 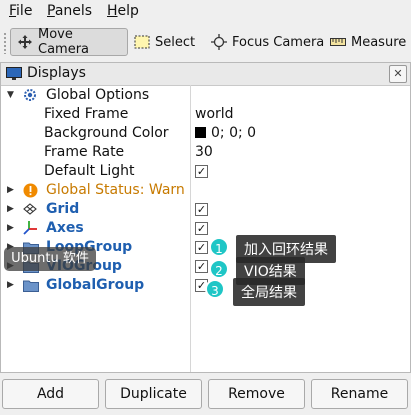 I want to click on frame-rate-value: 30, so click(x=204, y=152).